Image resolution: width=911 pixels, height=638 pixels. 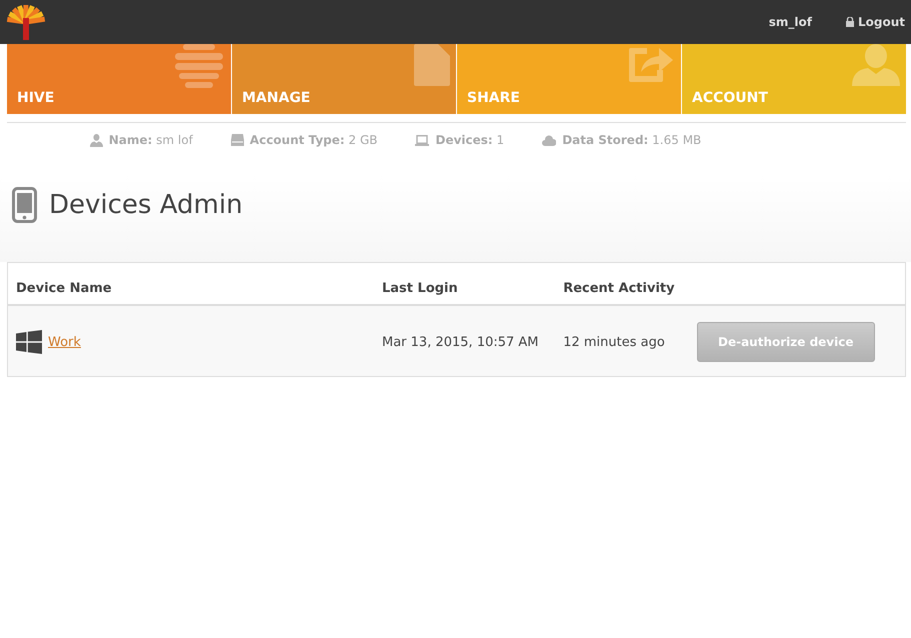 What do you see at coordinates (469, 140) in the screenshot?
I see `account-info-text: Devices: 1` at bounding box center [469, 140].